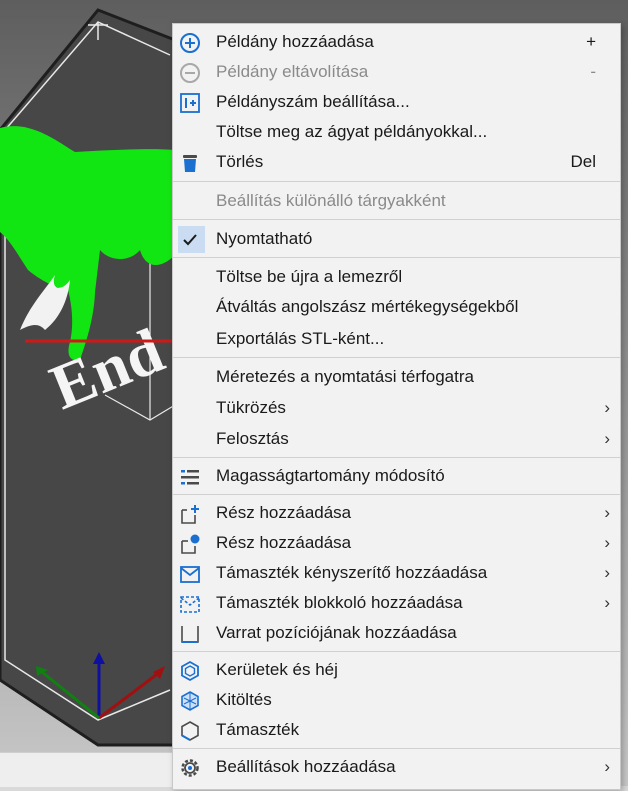  I want to click on menu-item-split: Felosztás ›, so click(396, 439).